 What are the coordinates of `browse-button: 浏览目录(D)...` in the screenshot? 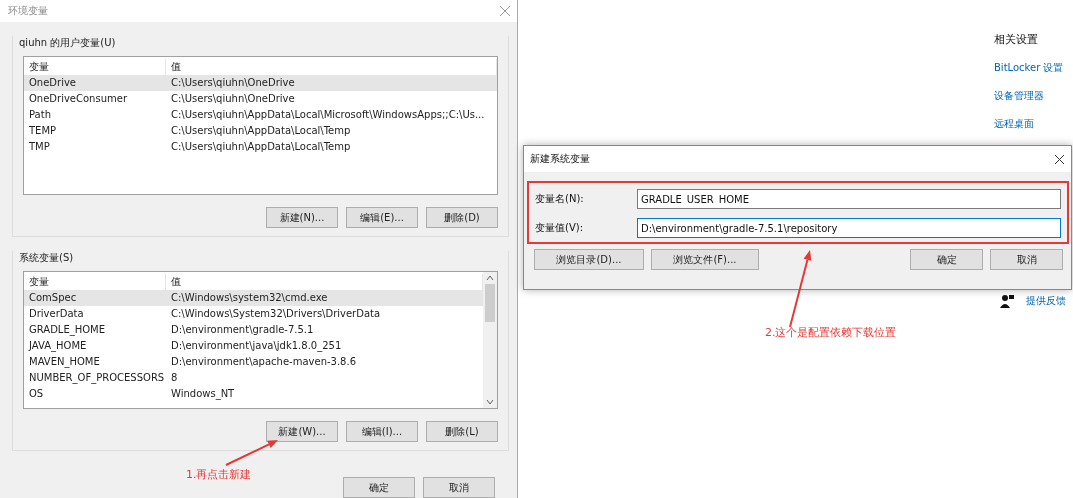 It's located at (589, 259).